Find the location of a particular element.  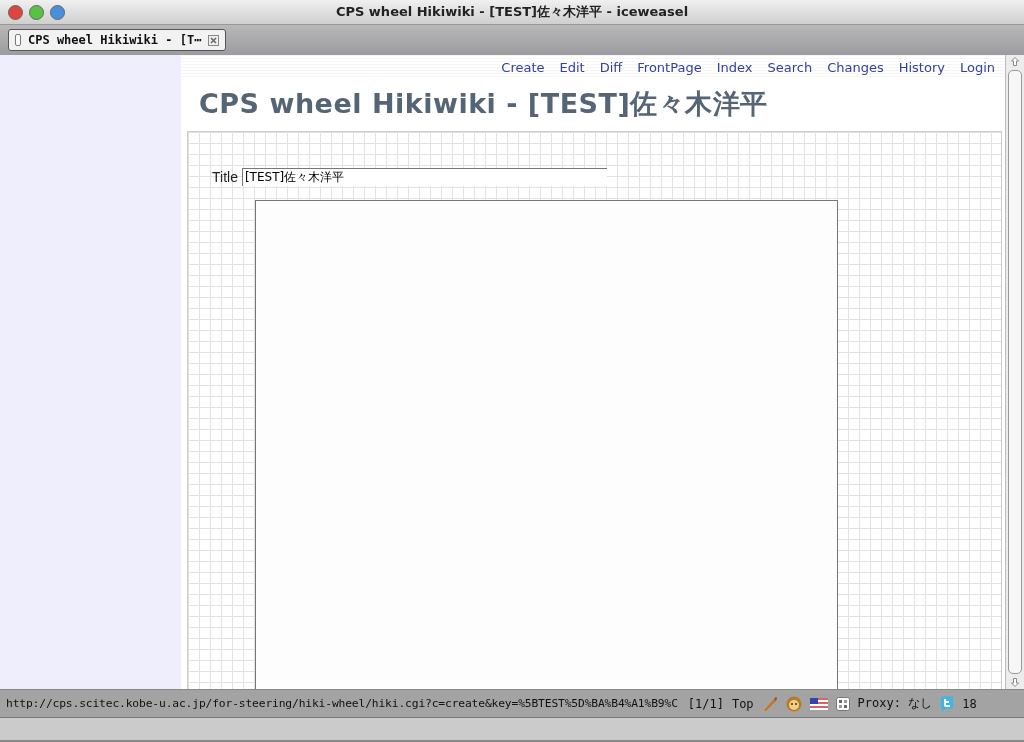

flag-icon is located at coordinates (818, 703).